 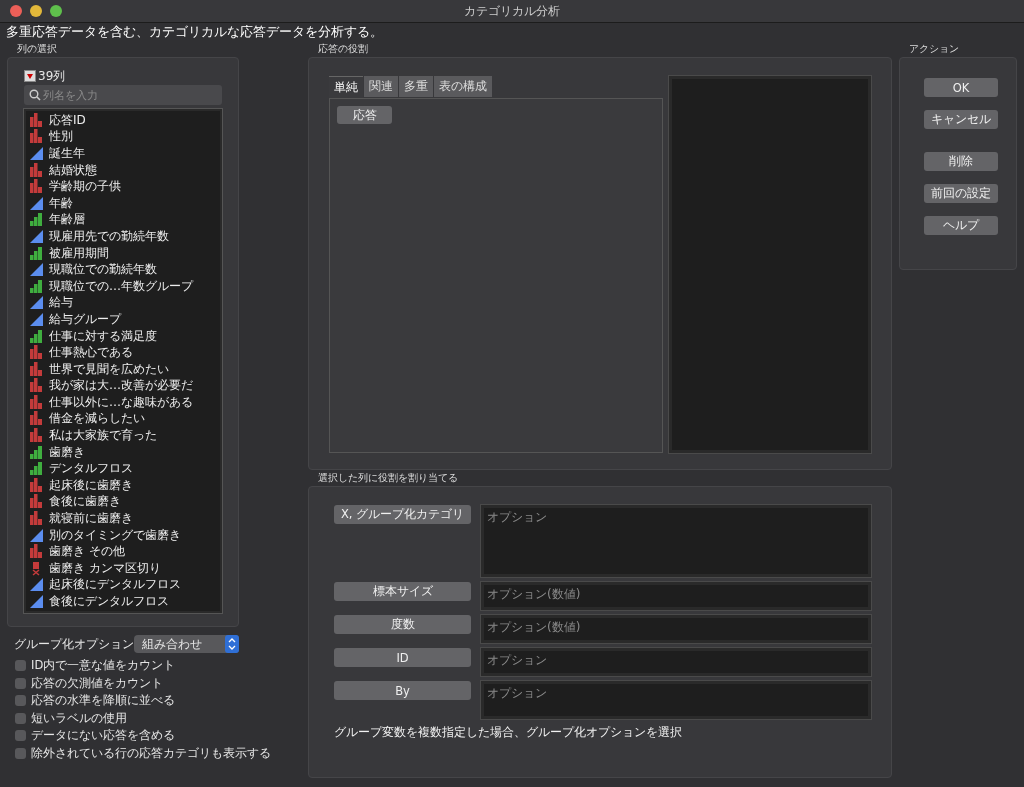 What do you see at coordinates (123, 153) in the screenshot?
I see `column-list-item: 誕生年` at bounding box center [123, 153].